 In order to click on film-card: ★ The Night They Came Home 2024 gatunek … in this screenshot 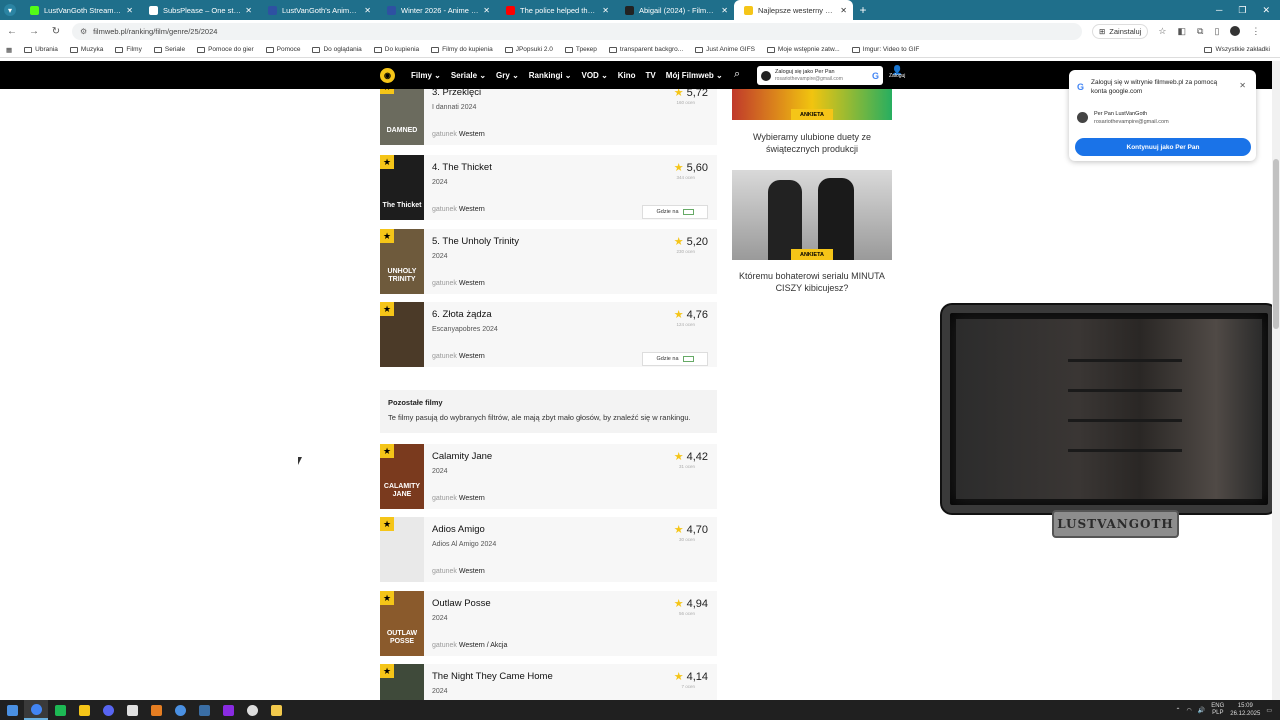, I will do `click(548, 682)`.